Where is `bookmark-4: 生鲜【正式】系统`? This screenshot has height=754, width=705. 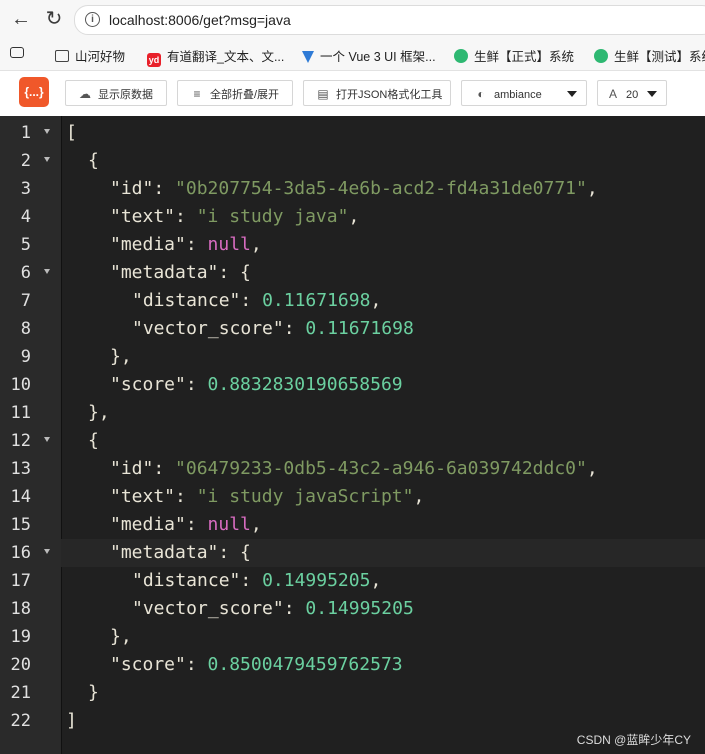
bookmark-4: 生鲜【正式】系统 is located at coordinates (514, 55).